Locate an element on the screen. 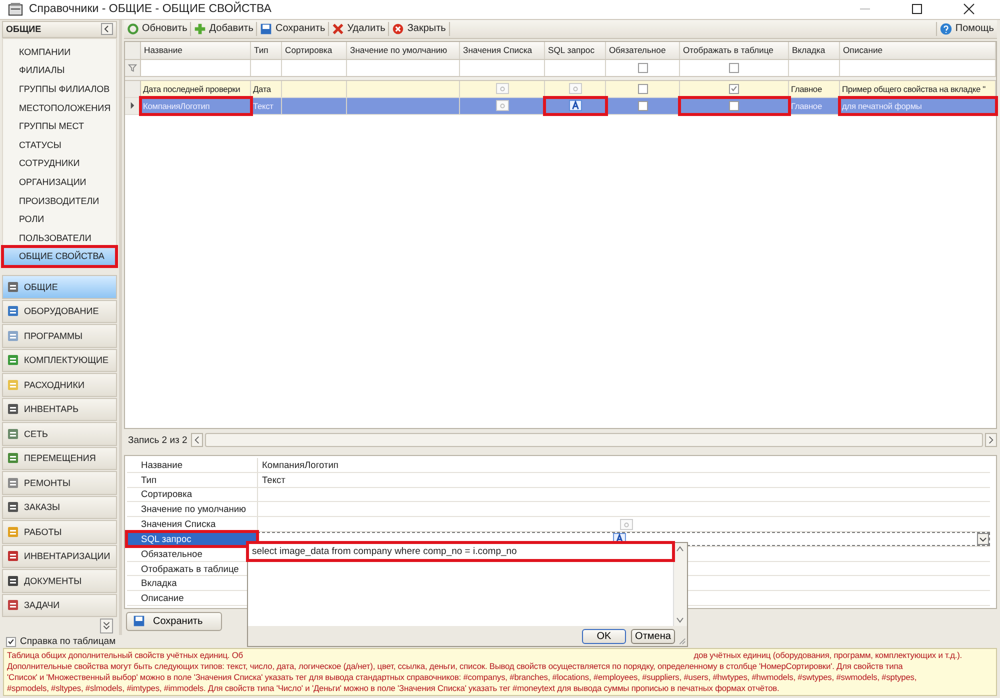 This screenshot has width=1000, height=698. help-text: #spmodels, #sltypes, #slmodels, #imtypes, #immodels. Для свойств типа 'Число' и 'Деньги' можно в поле 'Значения Списка' указать тег #moneytext для вывода суммы прописью в печатных формах отчётов. is located at coordinates (393, 688).